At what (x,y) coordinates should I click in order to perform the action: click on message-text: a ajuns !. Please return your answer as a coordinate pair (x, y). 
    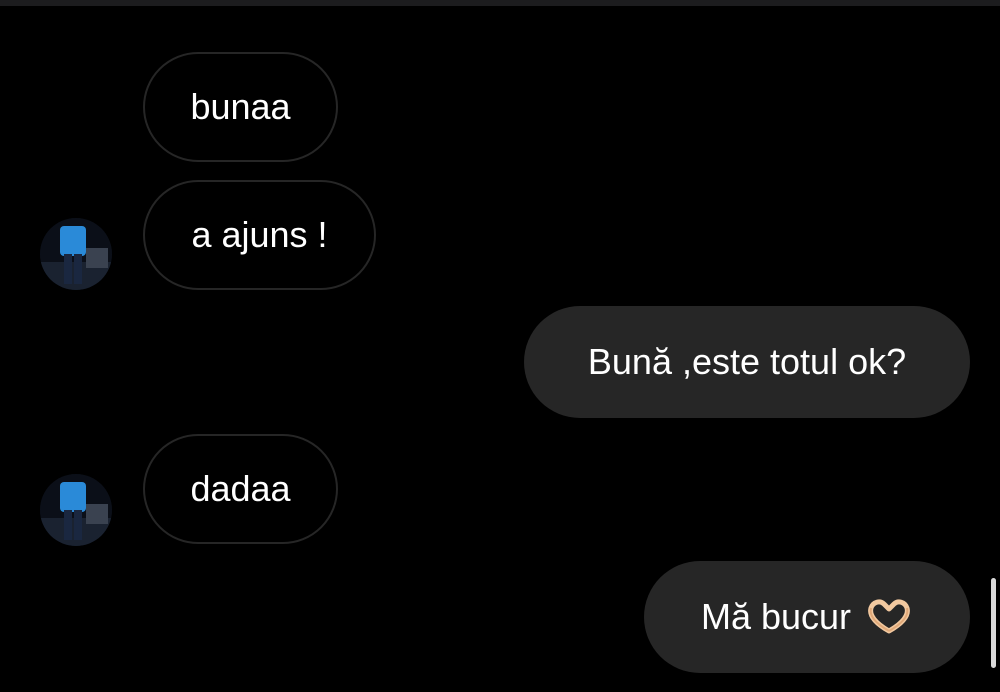
    Looking at the image, I should click on (259, 234).